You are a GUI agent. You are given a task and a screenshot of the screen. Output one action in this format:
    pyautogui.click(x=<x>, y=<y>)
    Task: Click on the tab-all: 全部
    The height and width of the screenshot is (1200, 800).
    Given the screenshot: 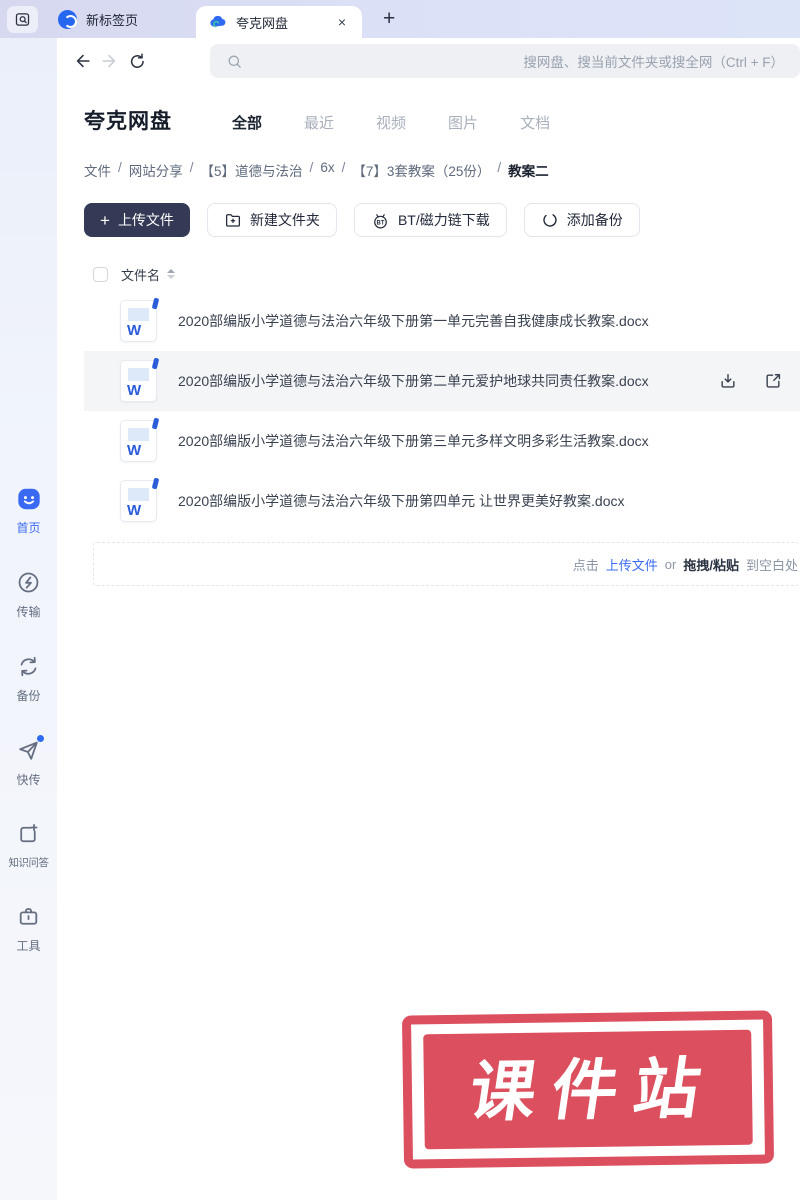 What is the action you would take?
    pyautogui.click(x=247, y=122)
    